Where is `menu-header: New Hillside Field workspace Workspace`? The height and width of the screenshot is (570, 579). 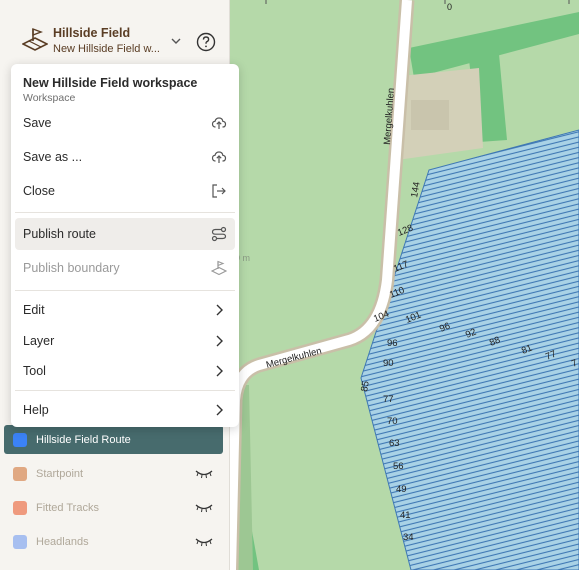 menu-header: New Hillside Field workspace Workspace is located at coordinates (110, 90).